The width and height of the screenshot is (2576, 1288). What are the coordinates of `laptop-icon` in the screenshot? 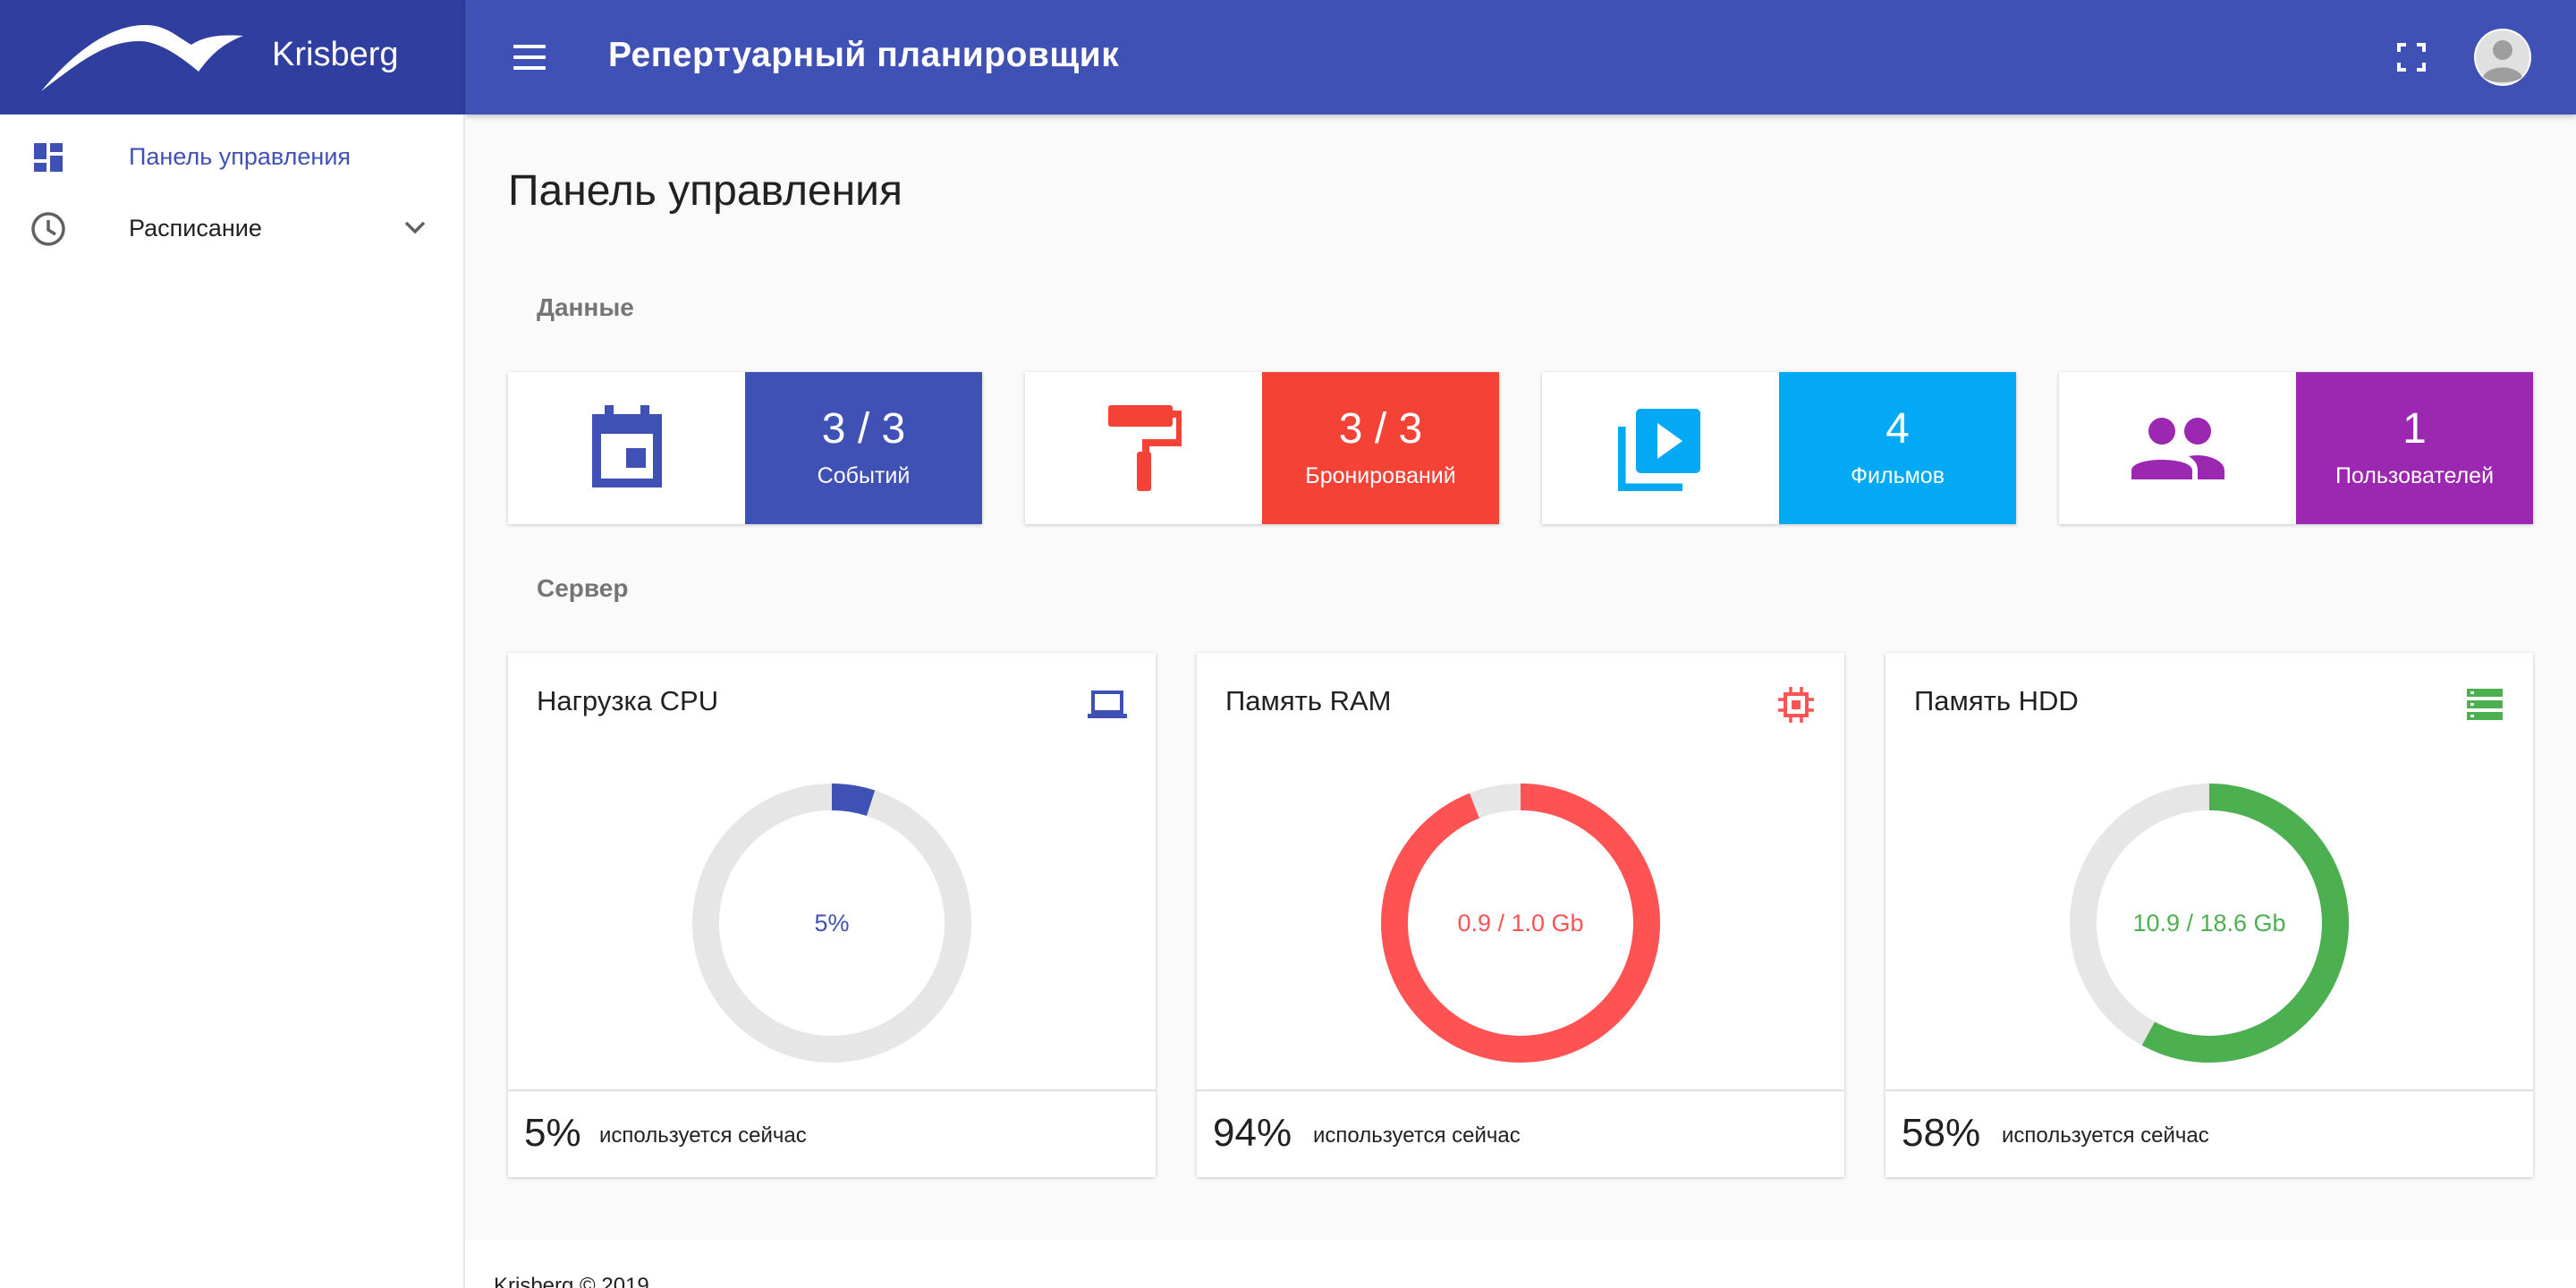 It's located at (1107, 704).